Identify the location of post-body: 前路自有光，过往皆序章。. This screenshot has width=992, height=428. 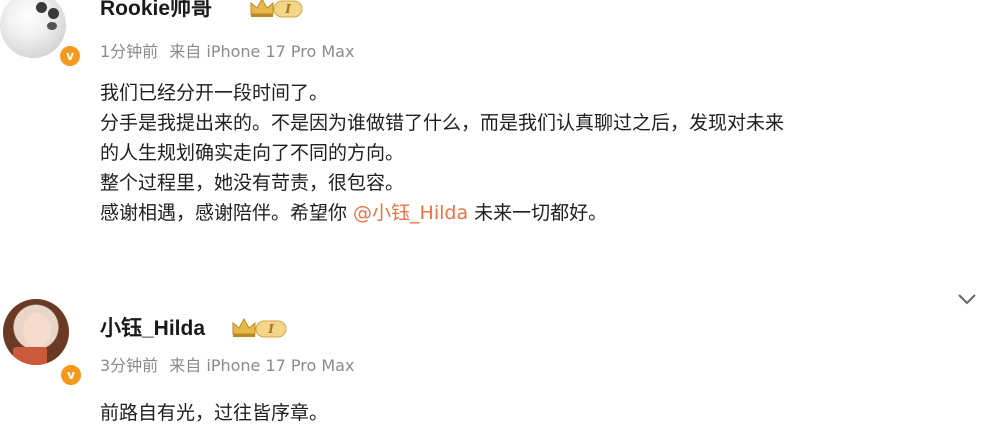
(214, 413).